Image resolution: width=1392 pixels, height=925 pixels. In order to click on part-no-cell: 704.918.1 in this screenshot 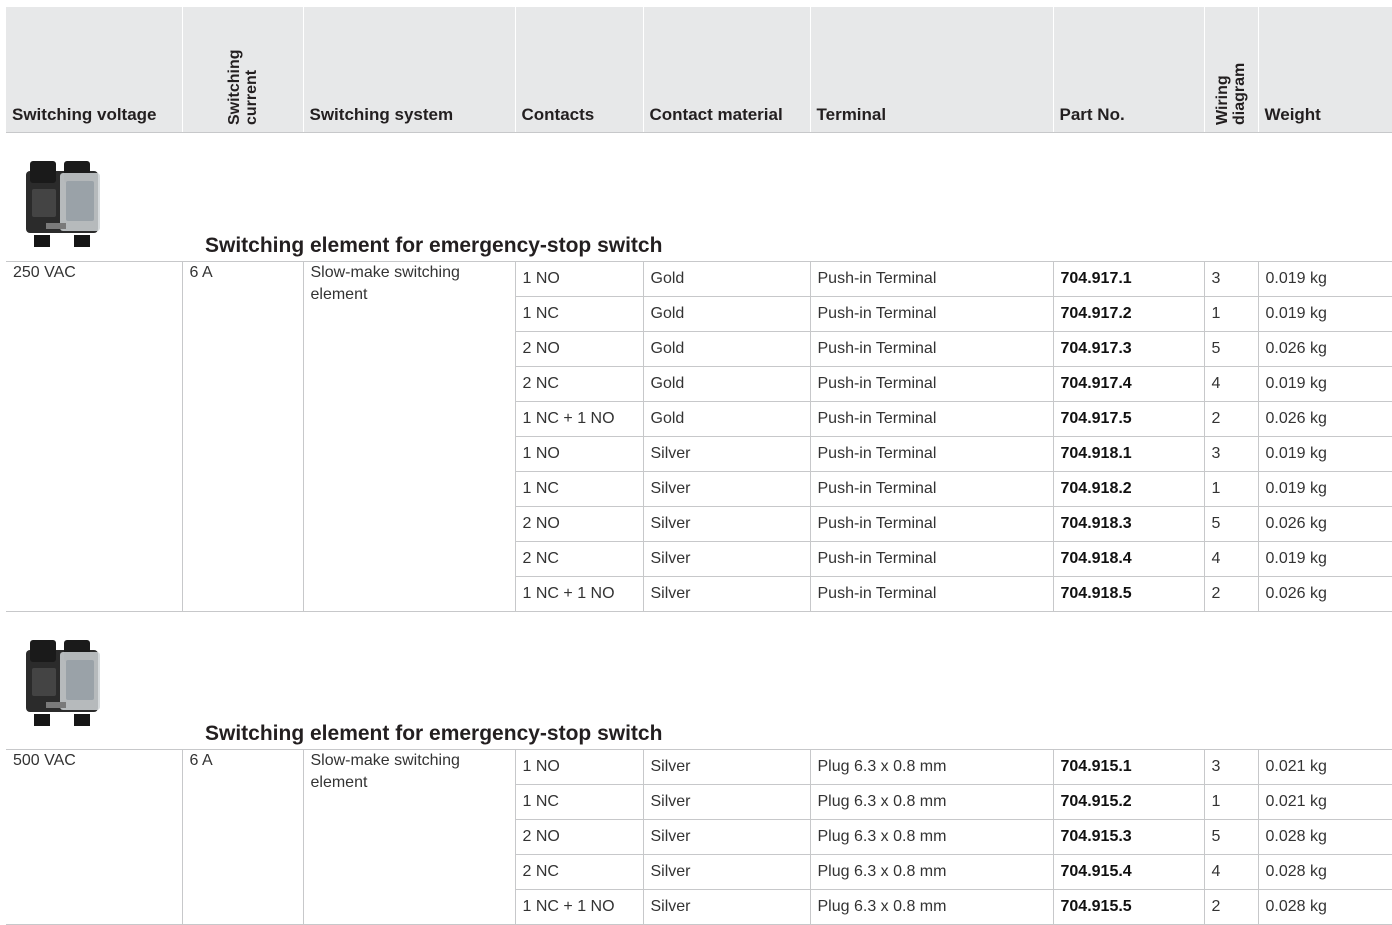, I will do `click(1128, 454)`.